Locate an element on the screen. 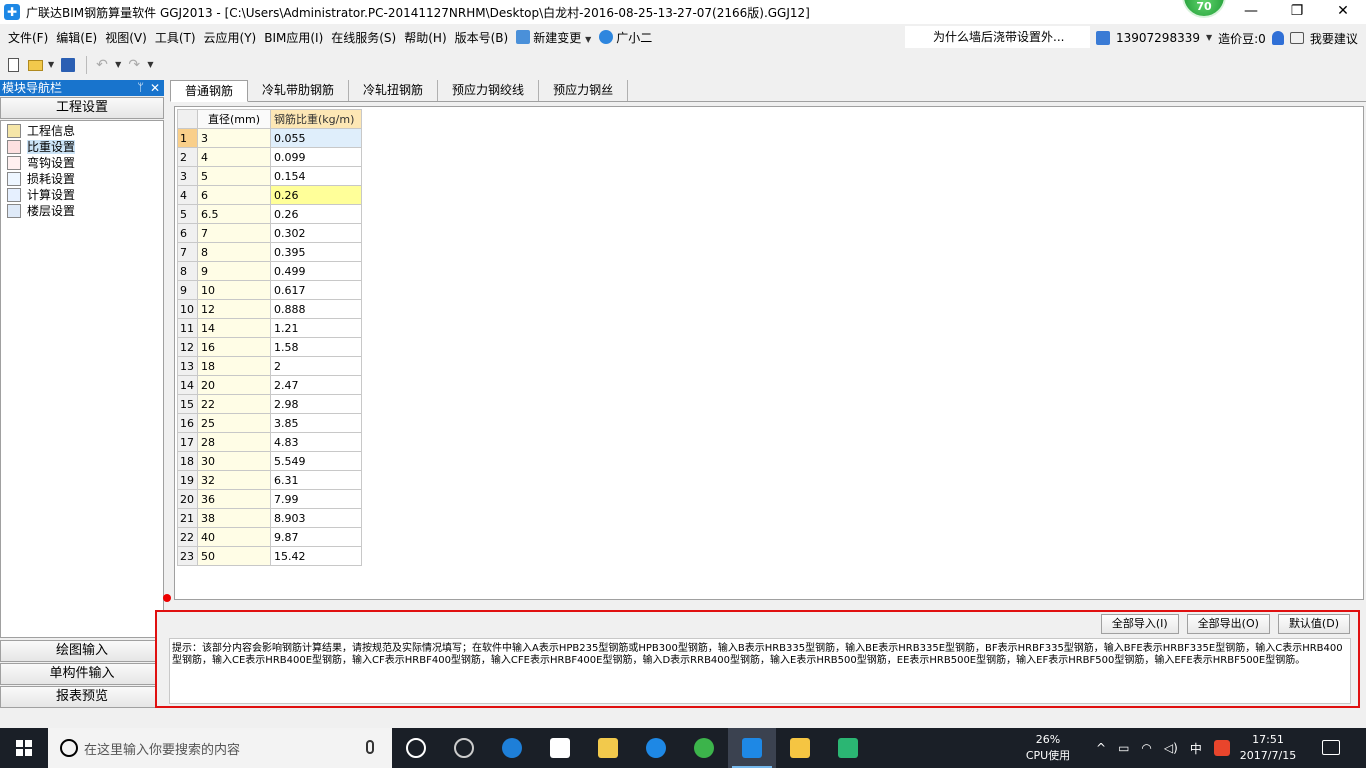 This screenshot has height=768, width=1366. table-row: 20 36 7.99 is located at coordinates (269, 499).